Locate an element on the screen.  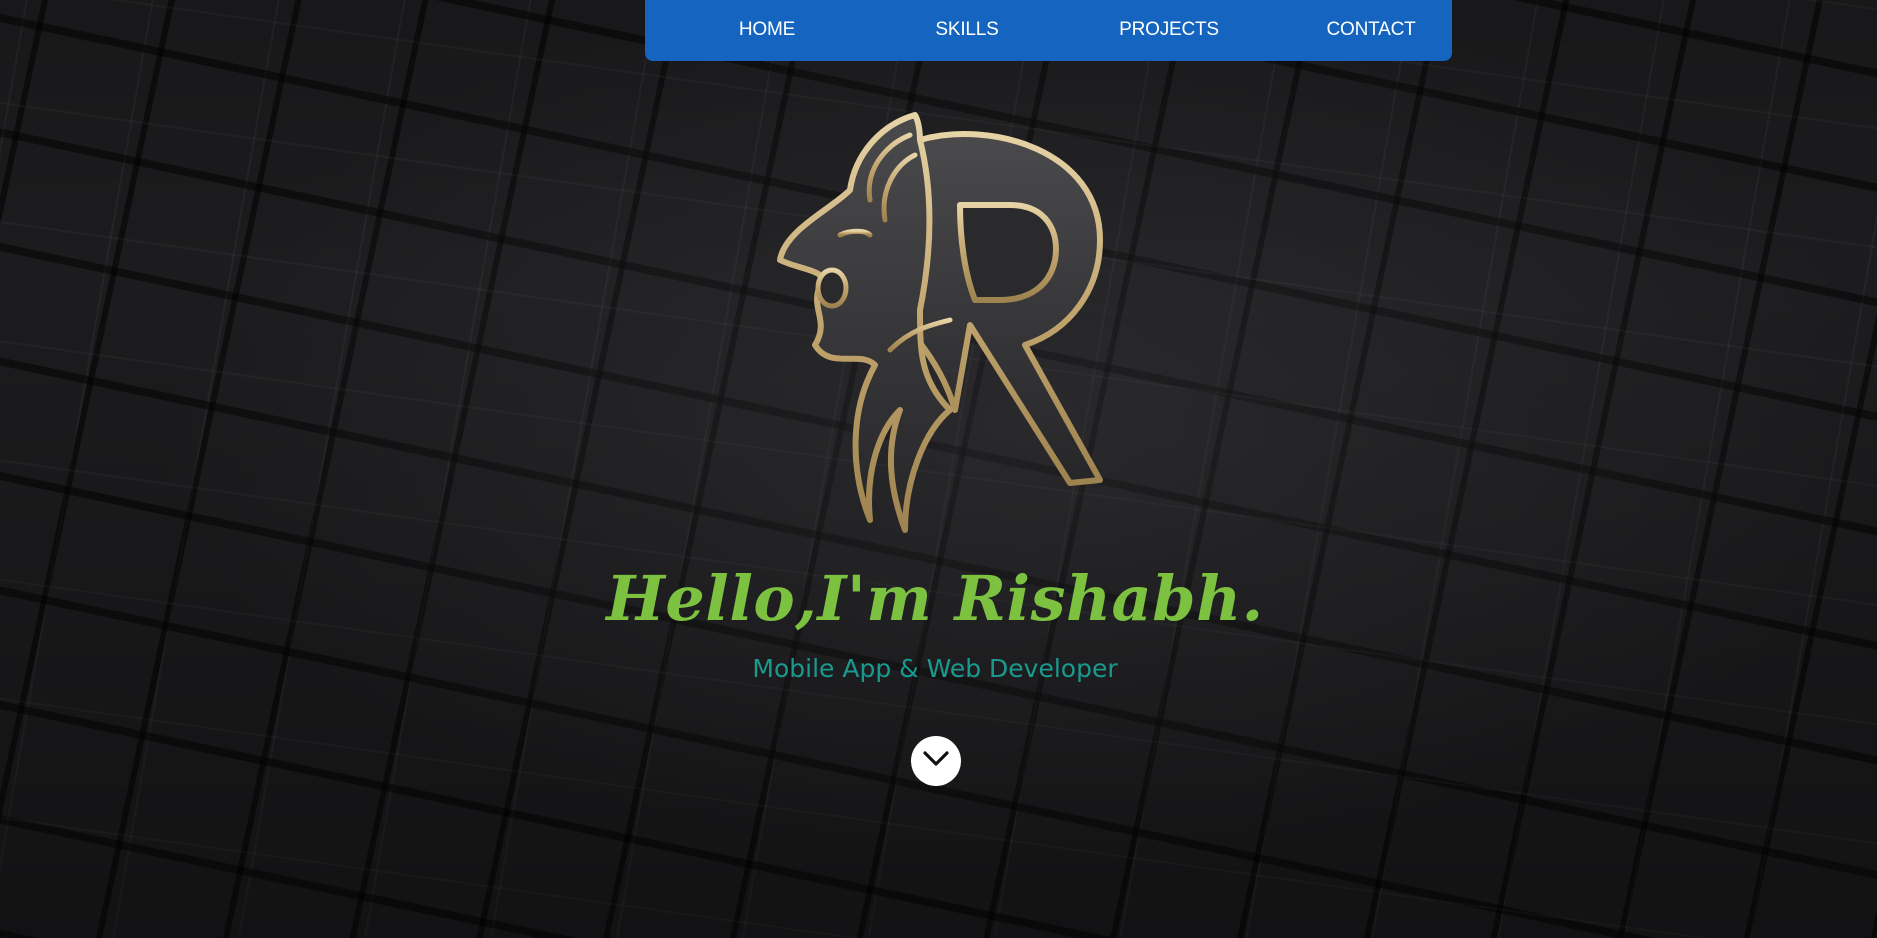
nav-contact: CONTACT is located at coordinates (1371, 30).